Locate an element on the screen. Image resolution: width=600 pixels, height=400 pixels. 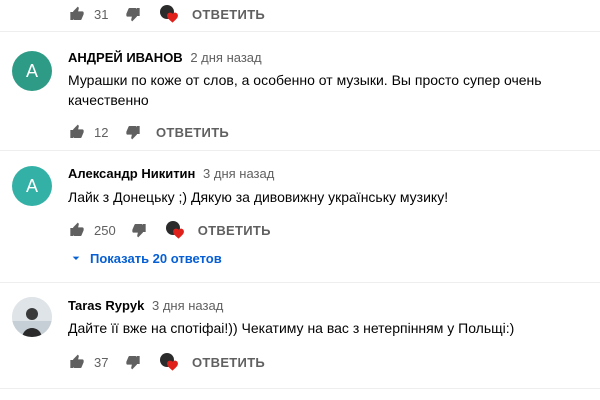
author-name: Taras Rypyk is located at coordinates (106, 305).